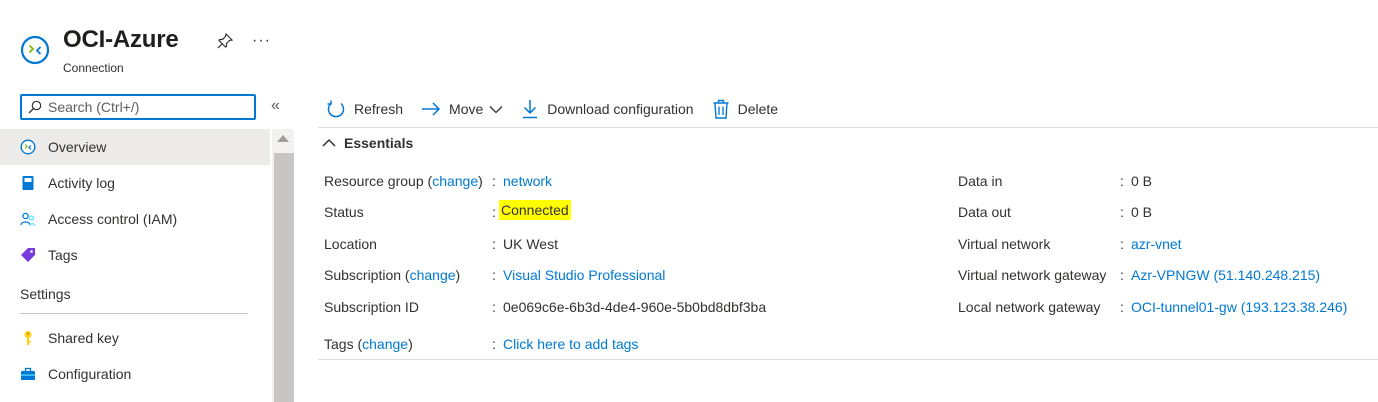 The image size is (1378, 402). I want to click on download-label: Download configuration, so click(620, 109).